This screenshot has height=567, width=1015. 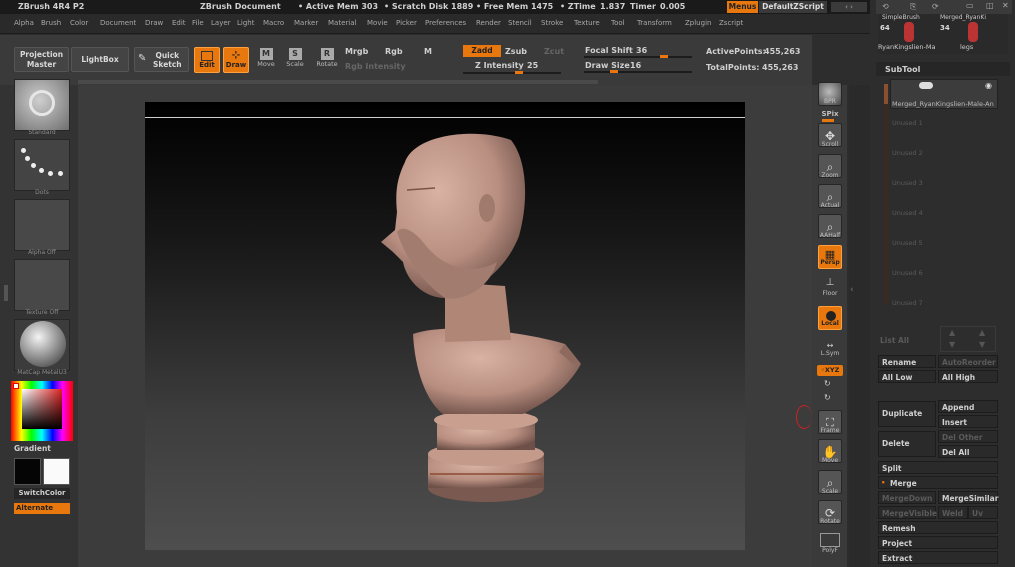 I want to click on weld-button: Weld, so click(x=953, y=512).